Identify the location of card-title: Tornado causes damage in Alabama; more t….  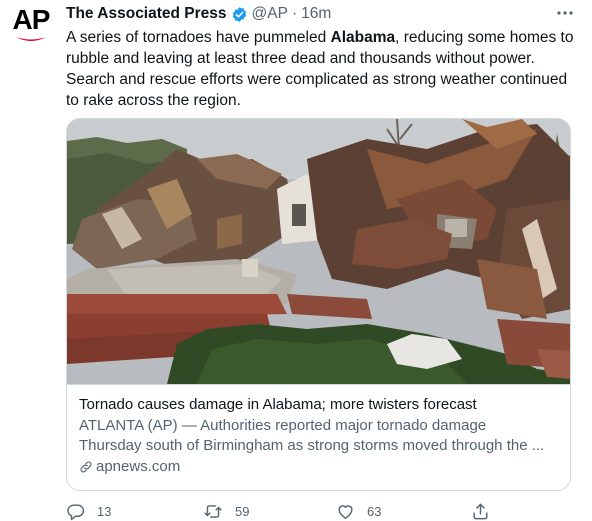
(319, 405).